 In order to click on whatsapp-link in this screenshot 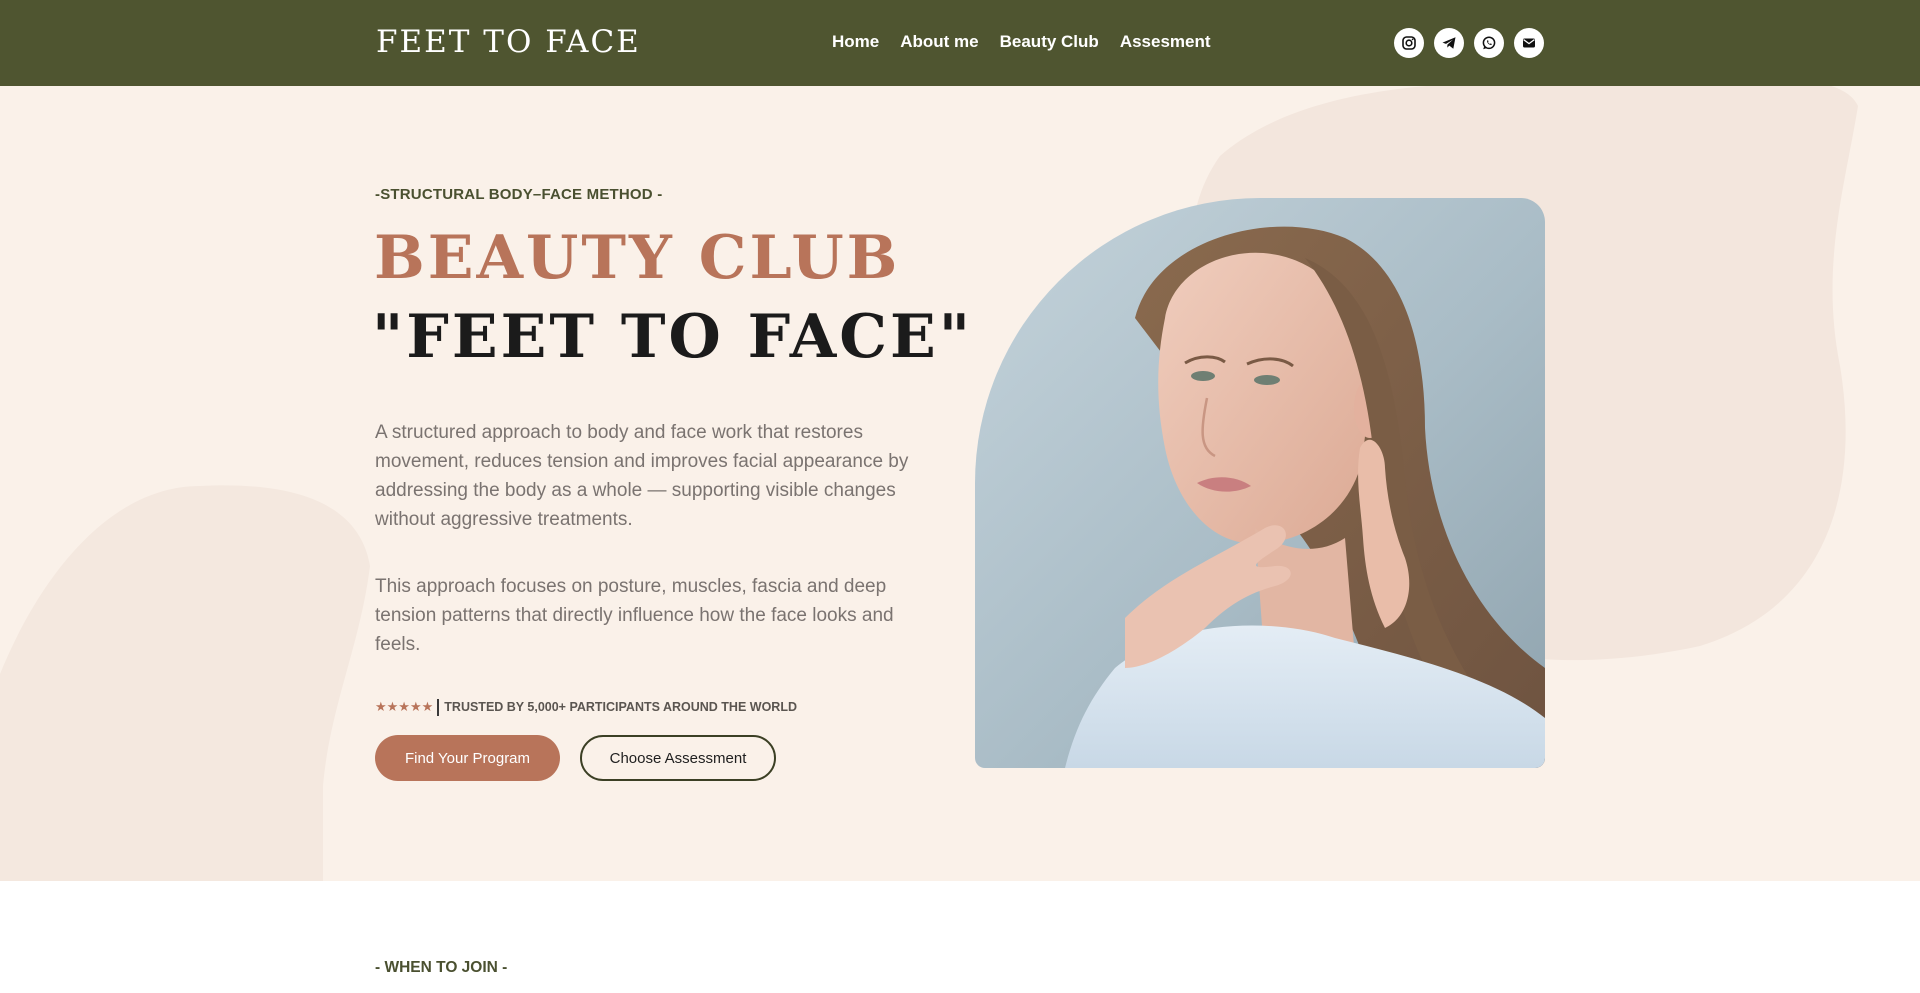, I will do `click(1489, 43)`.